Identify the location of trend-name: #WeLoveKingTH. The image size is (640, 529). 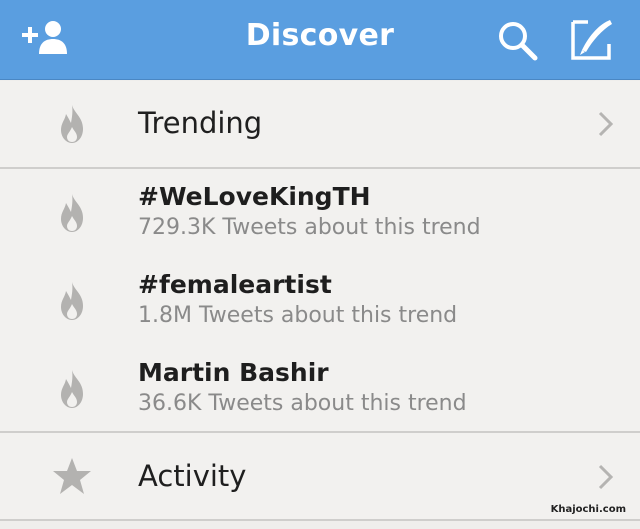
(254, 196).